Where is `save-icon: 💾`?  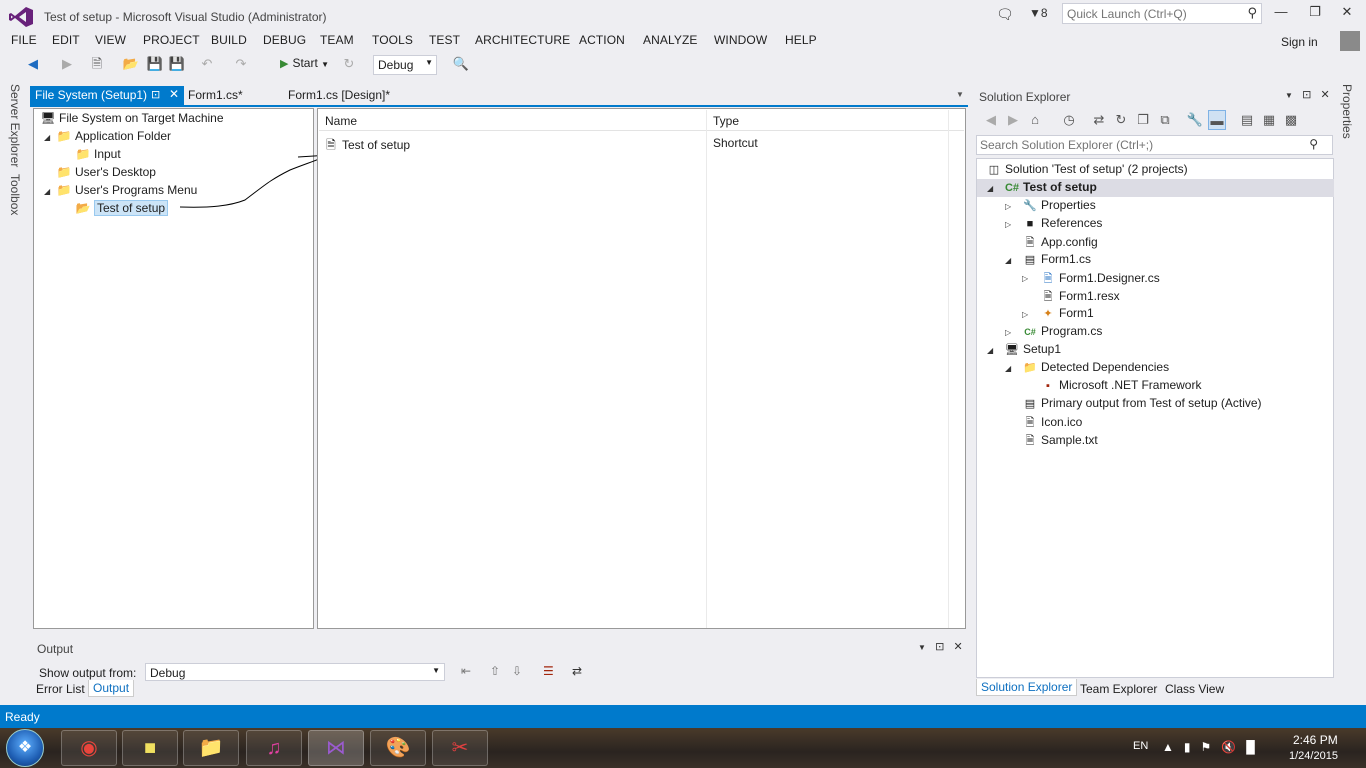
save-icon: 💾 is located at coordinates (155, 64).